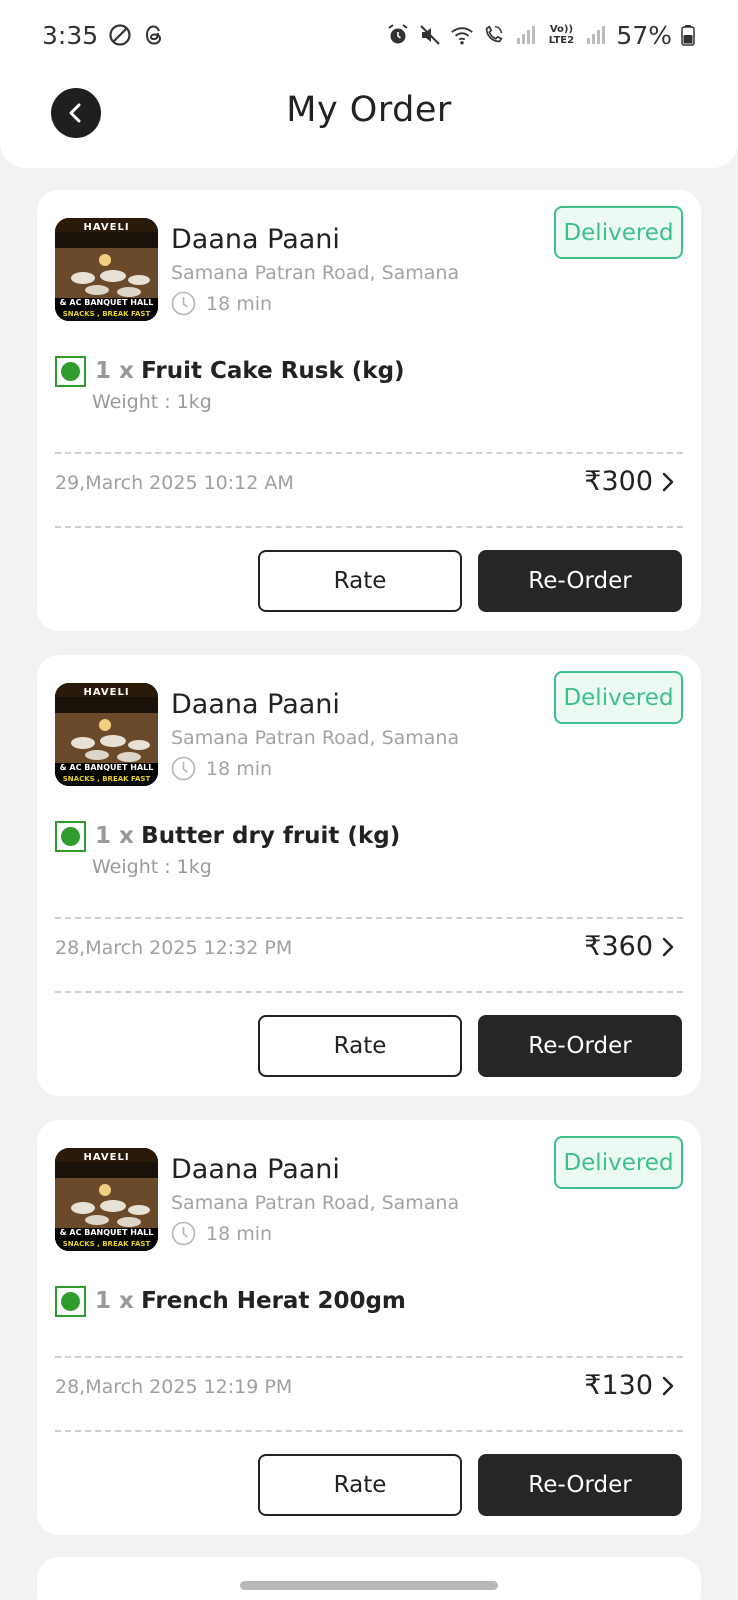  I want to click on order-item: 1 x Butter dry fruit (kg), so click(247, 836).